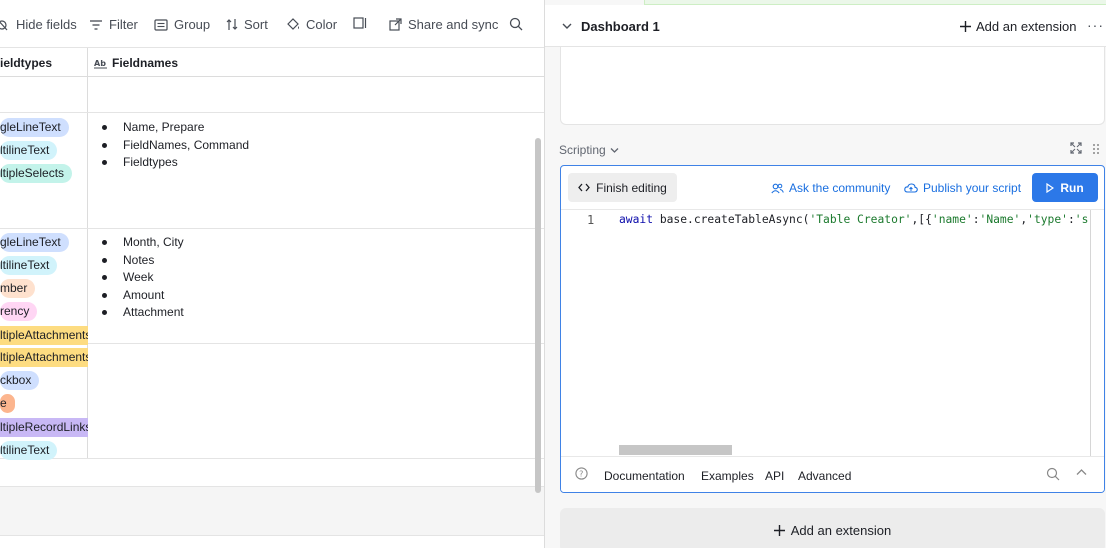 The height and width of the screenshot is (548, 1106). What do you see at coordinates (142, 313) in the screenshot?
I see `list-item: Attachment` at bounding box center [142, 313].